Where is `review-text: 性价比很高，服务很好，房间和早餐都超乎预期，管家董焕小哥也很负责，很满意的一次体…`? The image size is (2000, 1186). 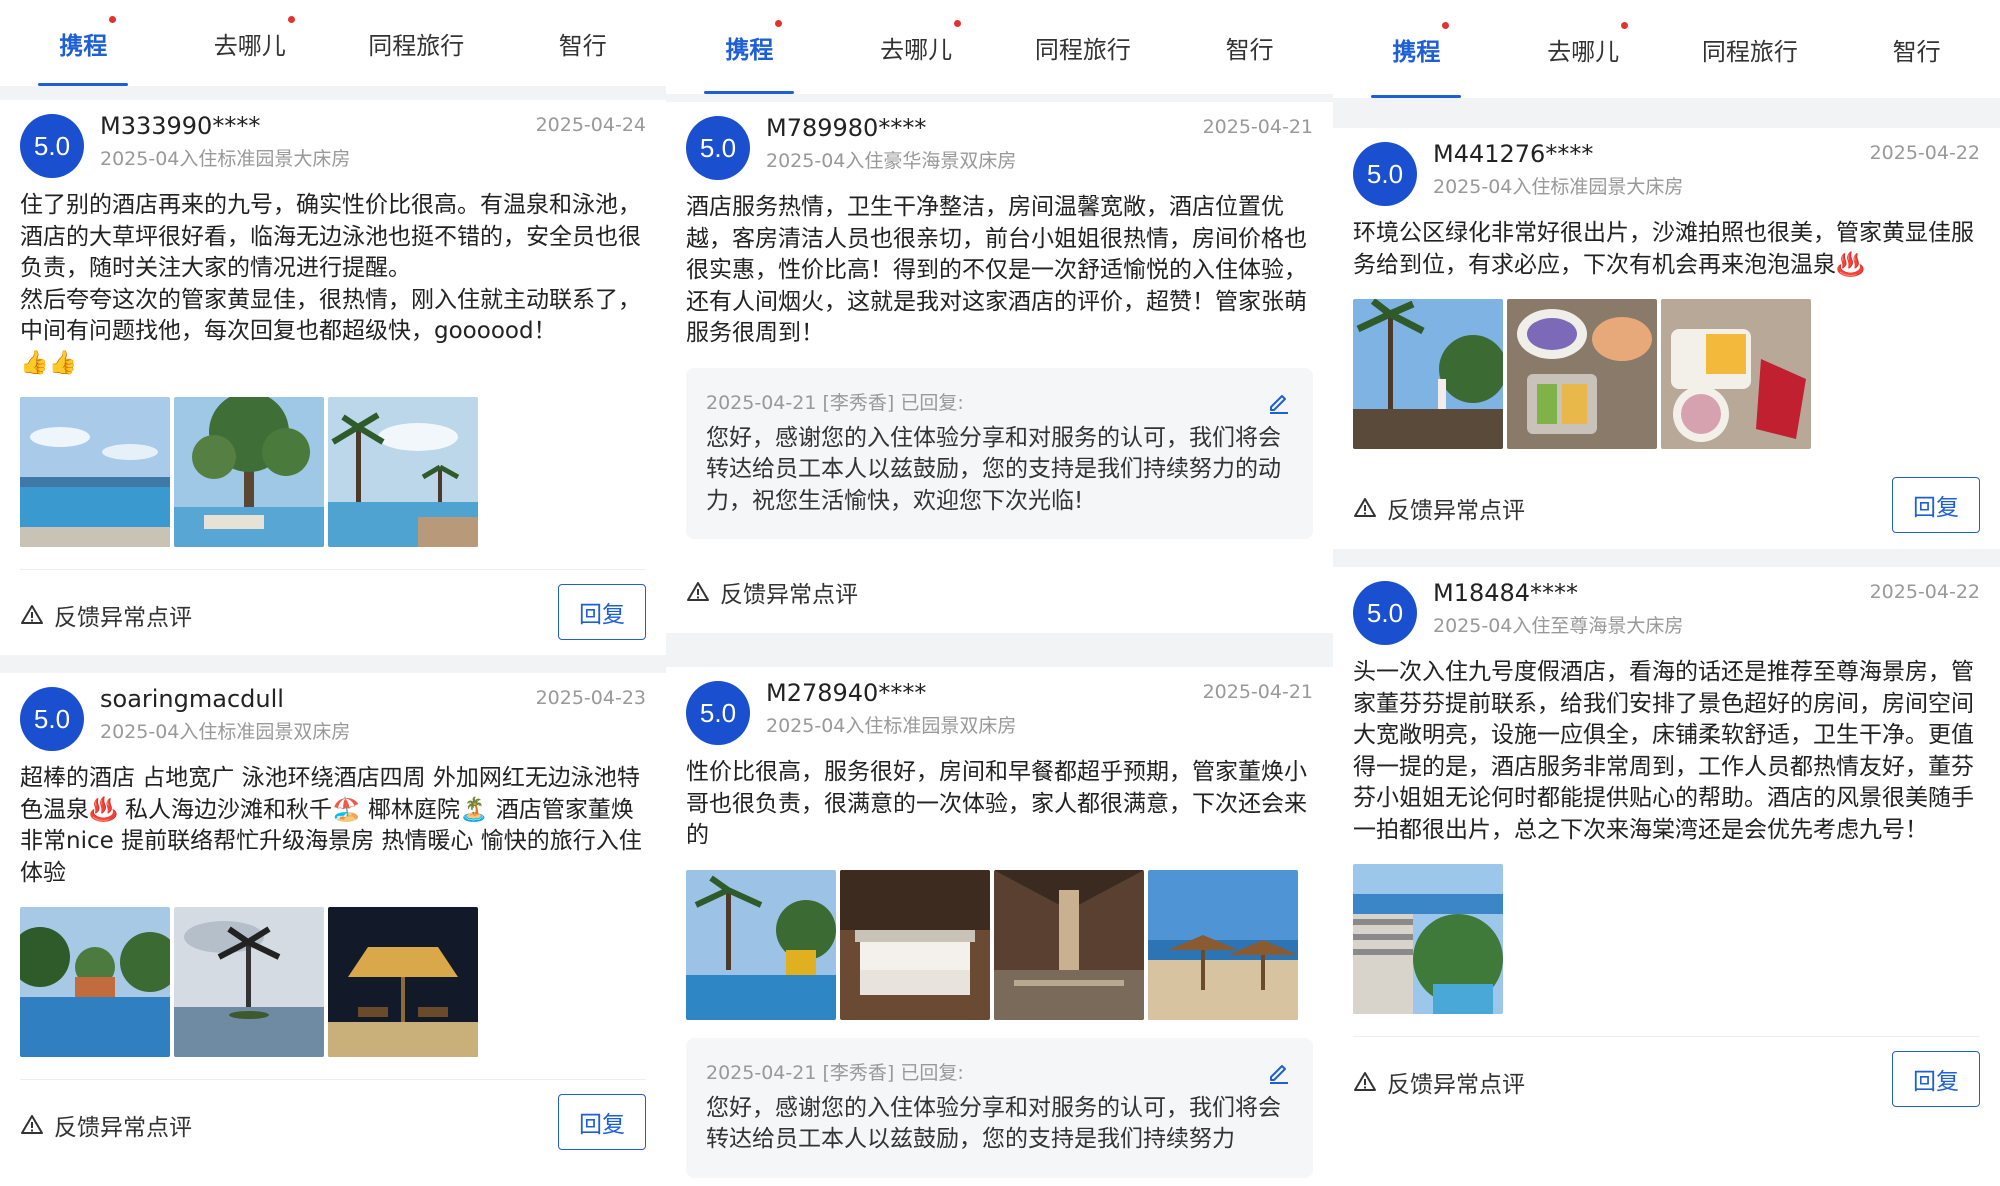
review-text: 性价比很高，服务很好，房间和早餐都超乎预期，管家董焕小哥也很负责，很满意的一次体… is located at coordinates (996, 803).